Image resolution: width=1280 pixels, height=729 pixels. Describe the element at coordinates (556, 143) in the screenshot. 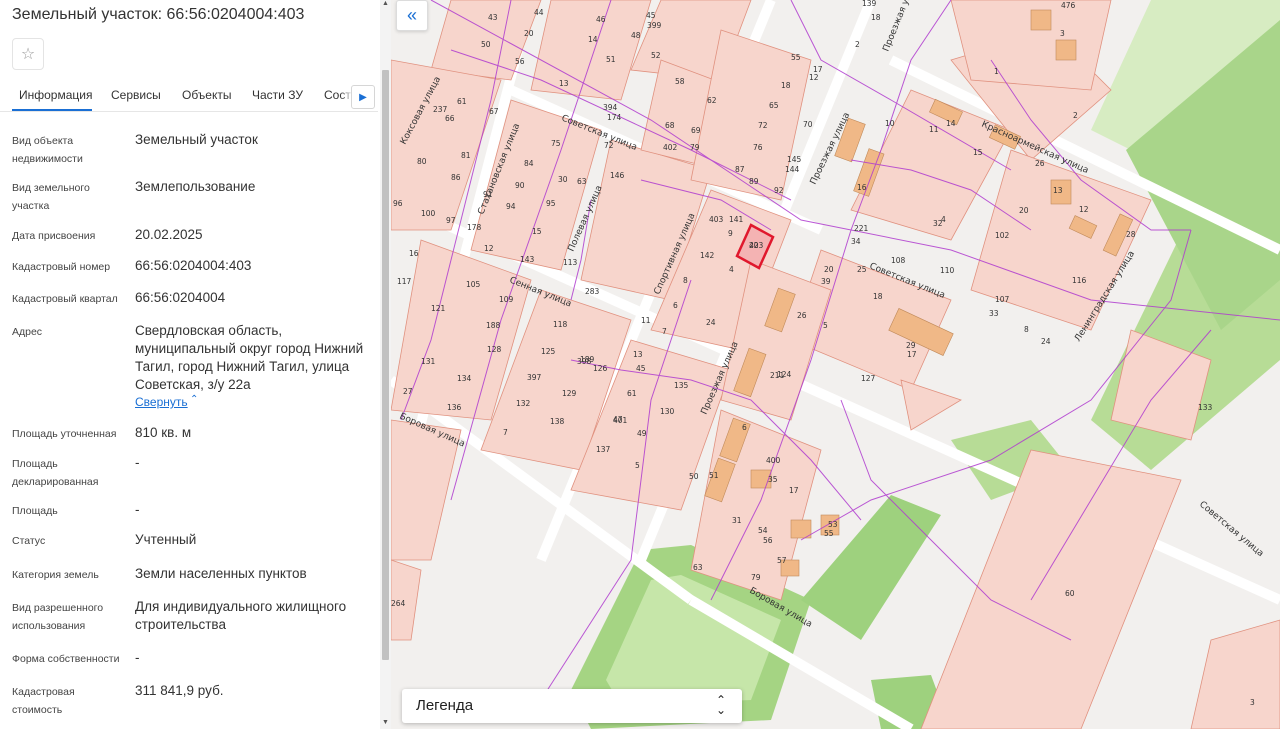

I see `parcel-number: 75` at that location.